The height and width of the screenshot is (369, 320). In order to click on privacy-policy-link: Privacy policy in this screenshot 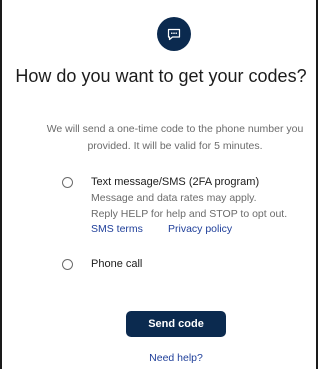, I will do `click(200, 229)`.